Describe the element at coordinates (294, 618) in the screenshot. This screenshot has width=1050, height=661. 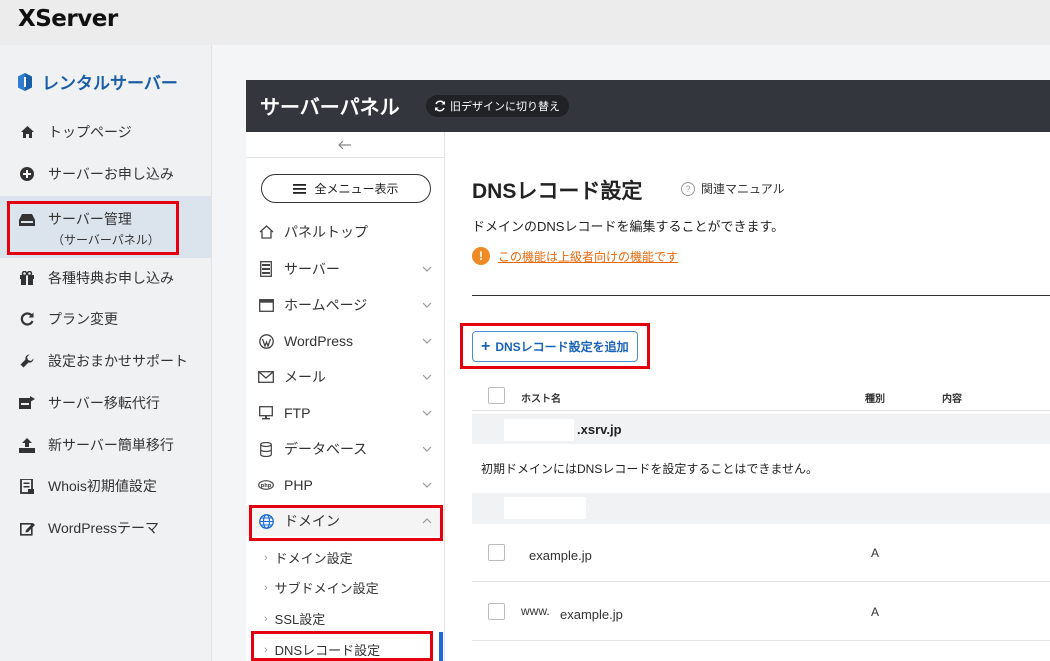
I see `nav-sub-ssl-settings: › SSL設定` at that location.